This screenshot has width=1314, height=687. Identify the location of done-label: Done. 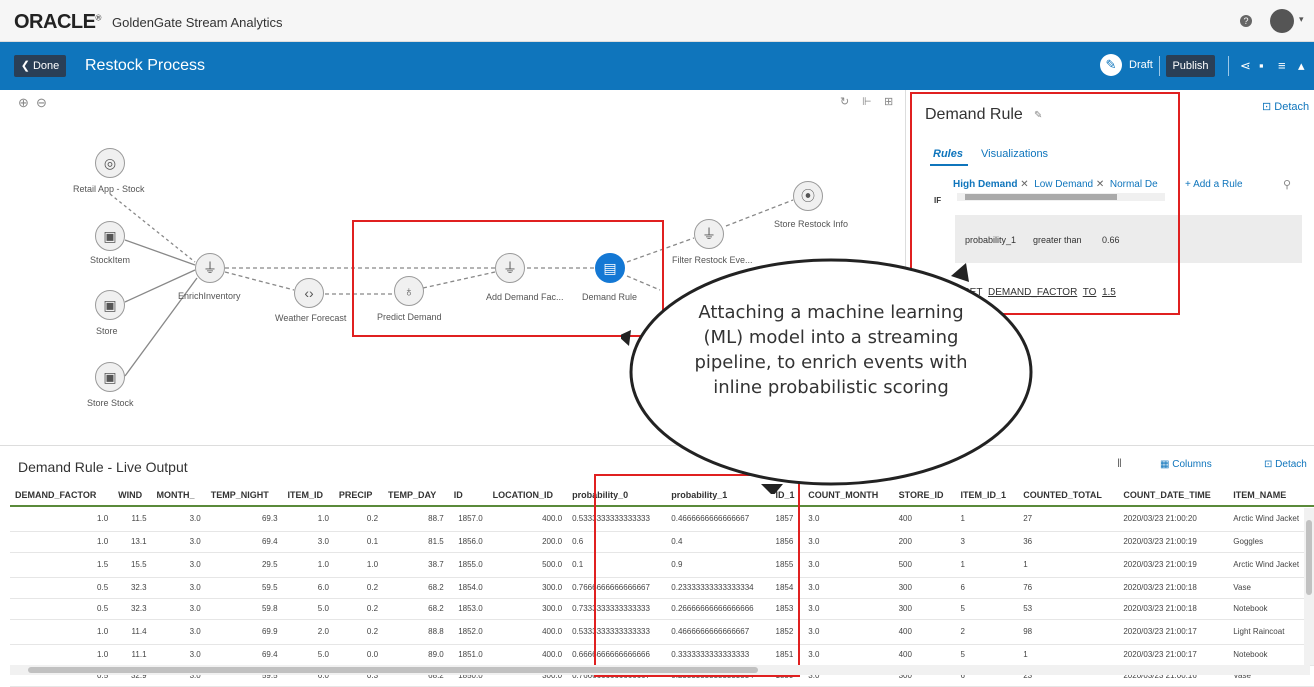
(46, 66).